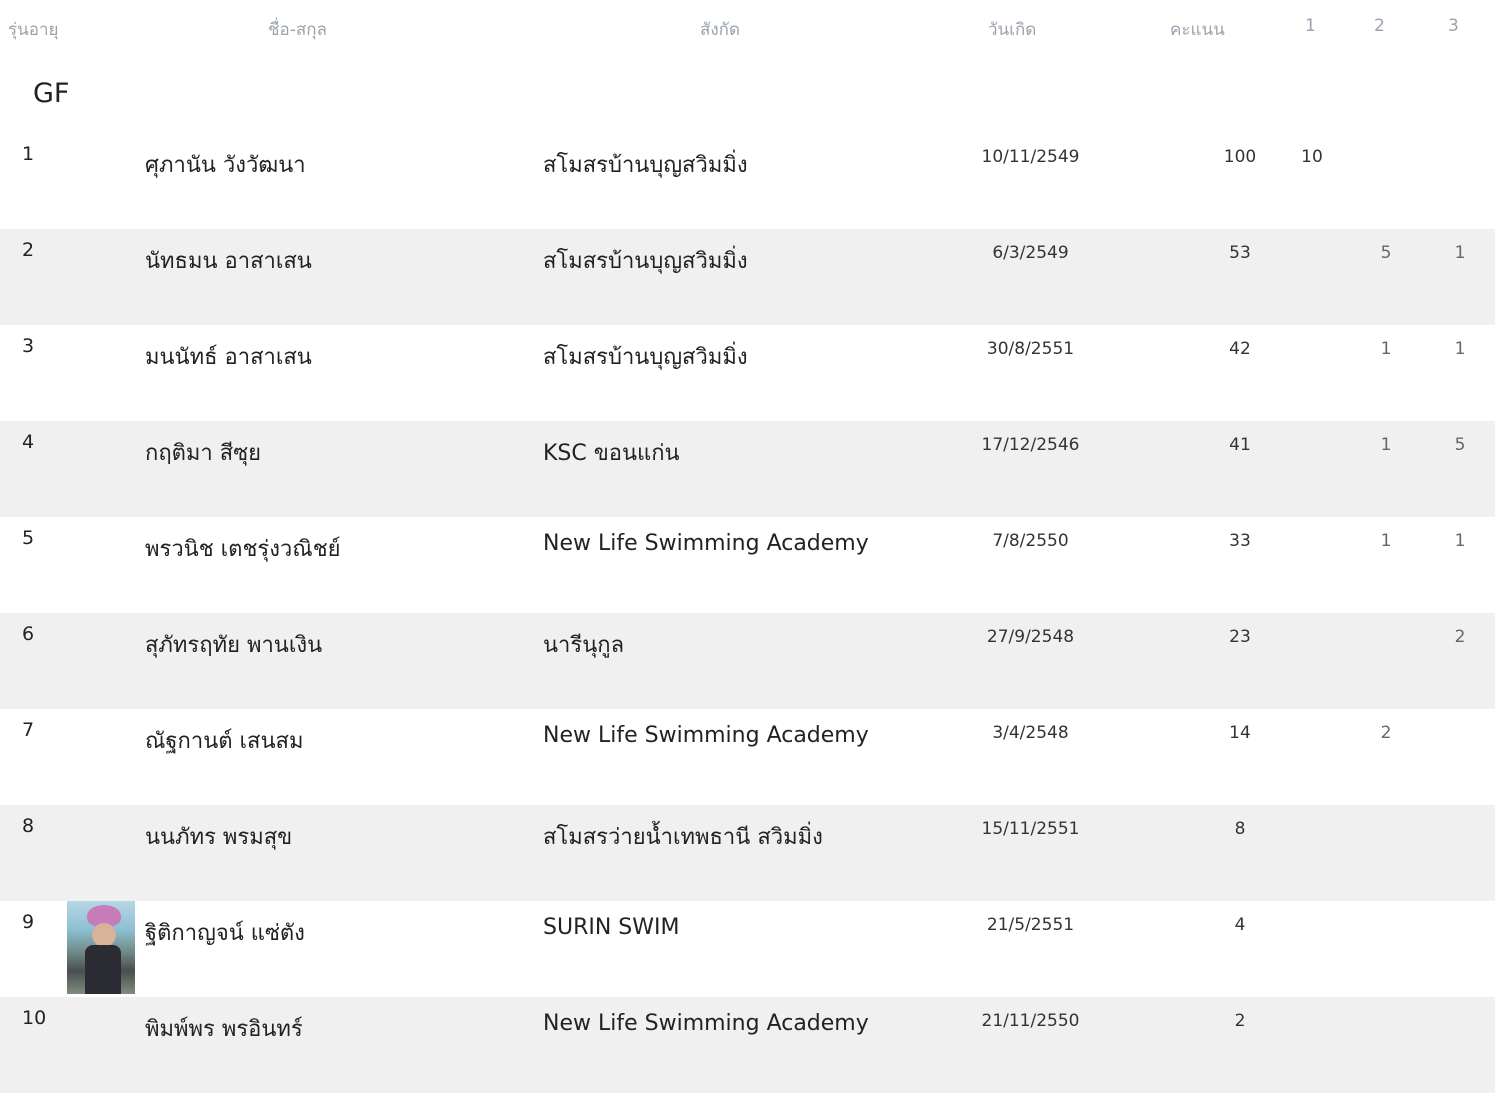  I want to click on athlete-name: สุภัทรฤทัย พานเงิน, so click(233, 644).